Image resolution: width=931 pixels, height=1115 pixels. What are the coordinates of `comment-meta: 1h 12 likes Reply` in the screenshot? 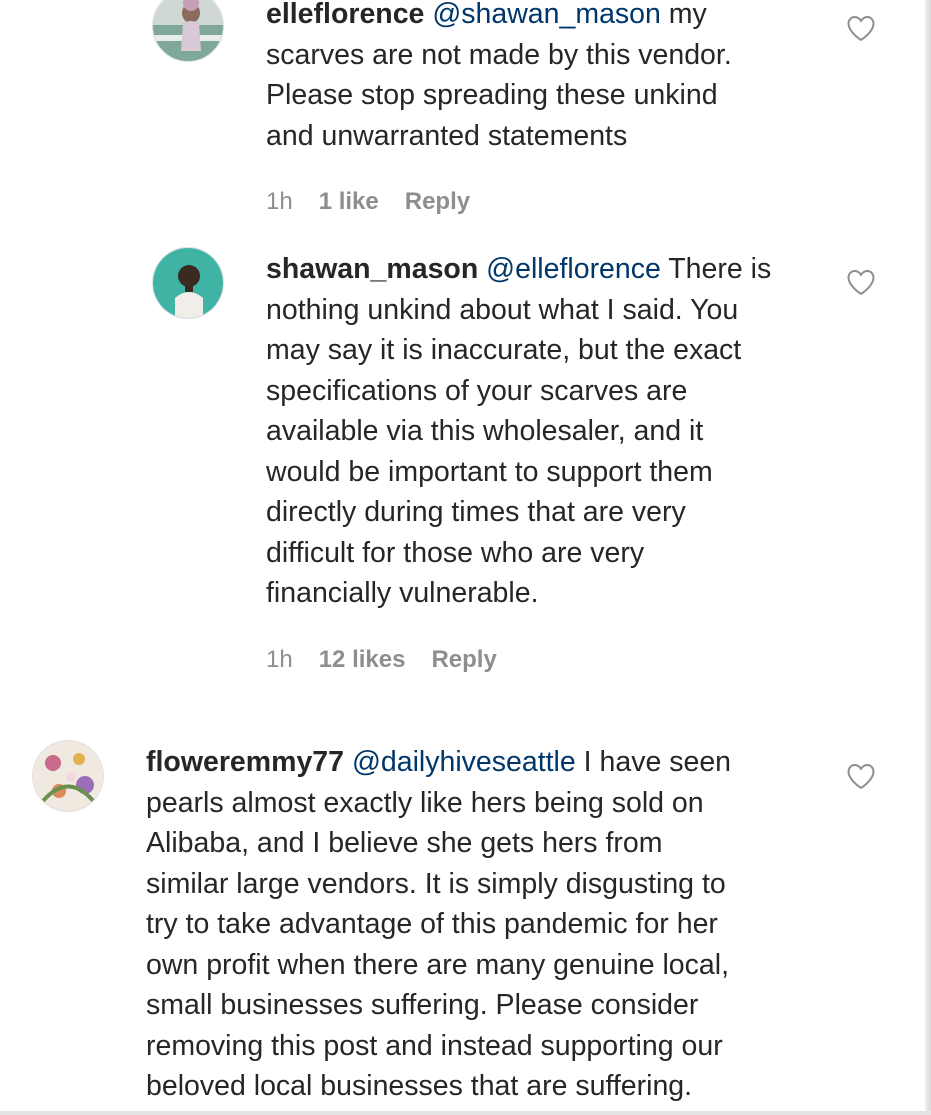 It's located at (394, 660).